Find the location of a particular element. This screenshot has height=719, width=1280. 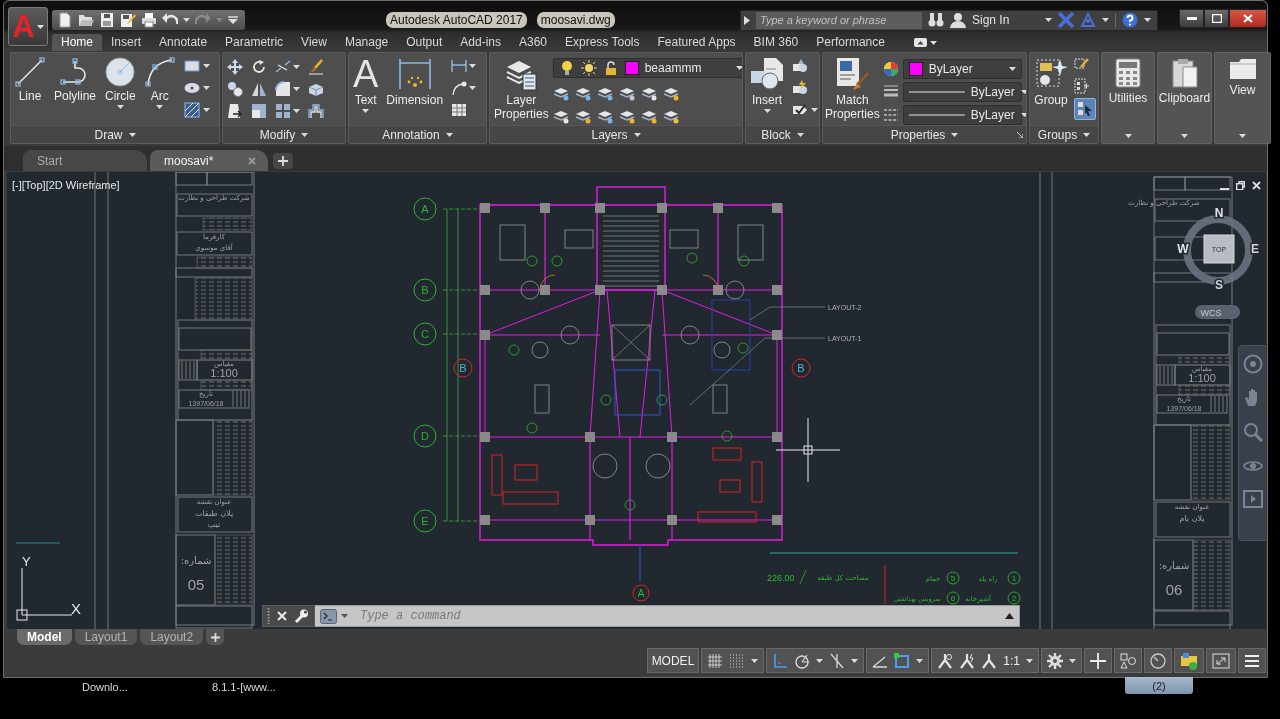

taskbar-button: (2) is located at coordinates (1159, 685).